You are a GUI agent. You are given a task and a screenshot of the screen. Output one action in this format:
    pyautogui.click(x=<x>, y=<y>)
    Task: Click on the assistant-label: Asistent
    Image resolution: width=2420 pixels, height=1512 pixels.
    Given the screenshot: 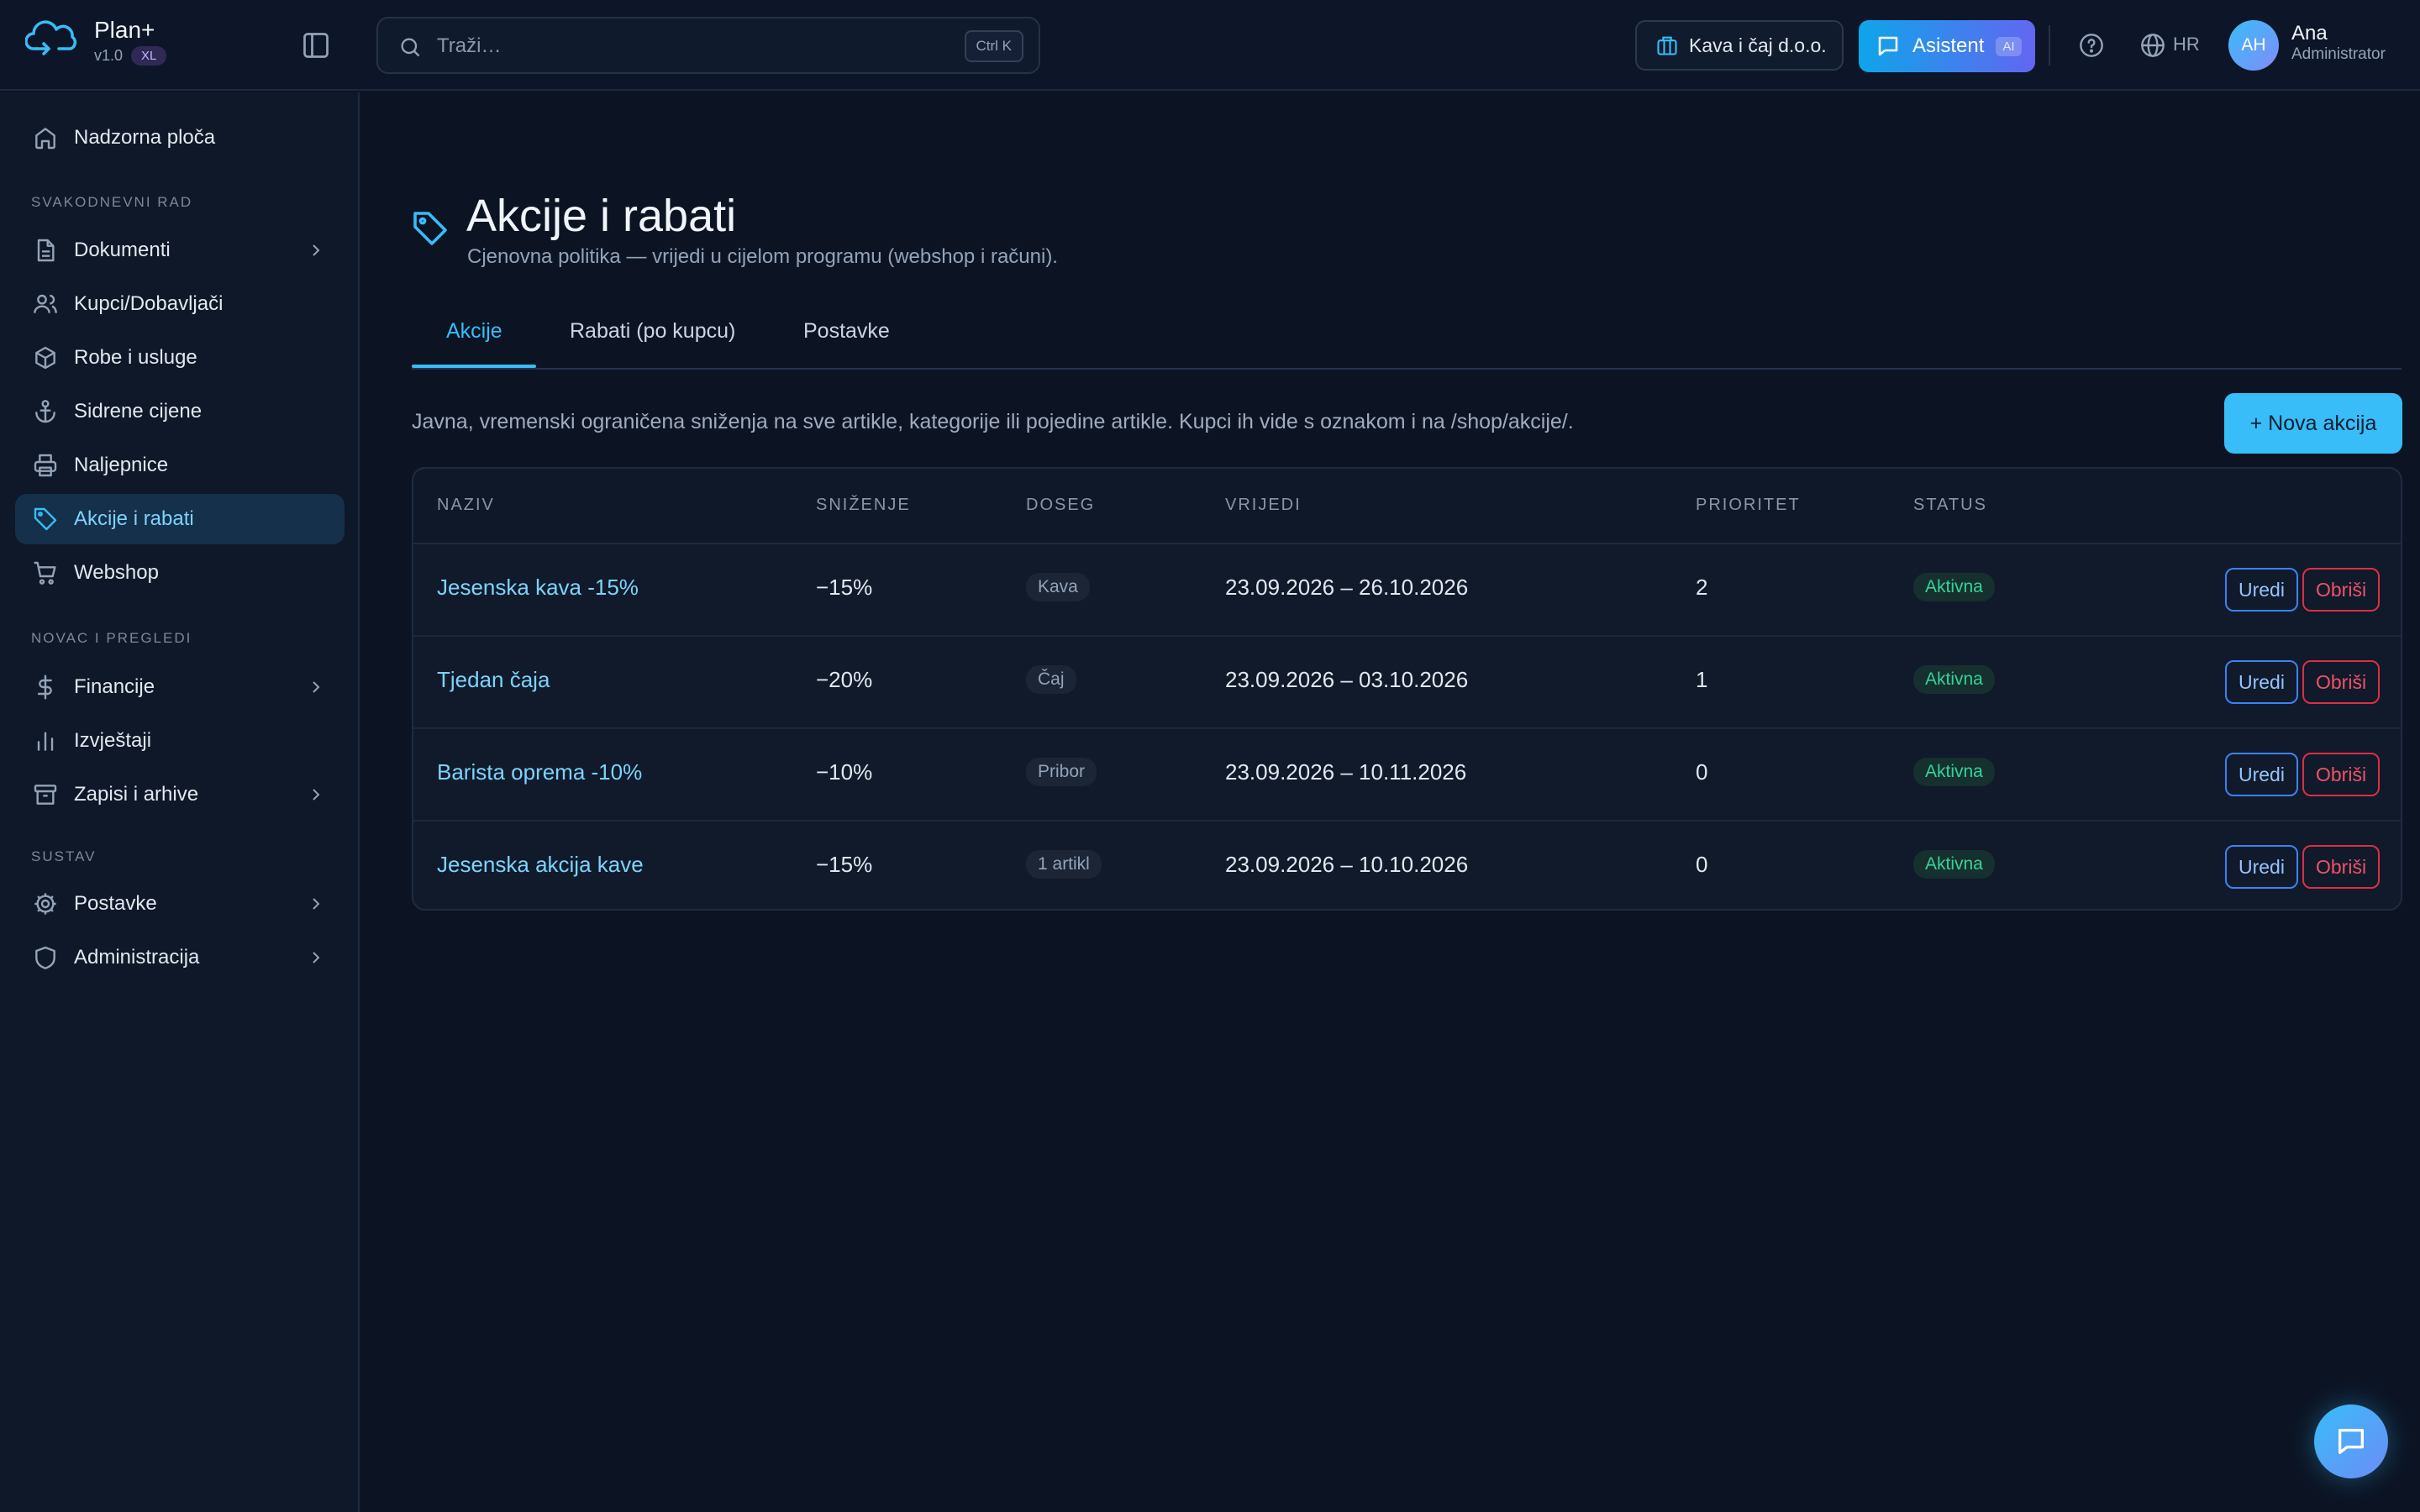 What is the action you would take?
    pyautogui.click(x=1948, y=45)
    